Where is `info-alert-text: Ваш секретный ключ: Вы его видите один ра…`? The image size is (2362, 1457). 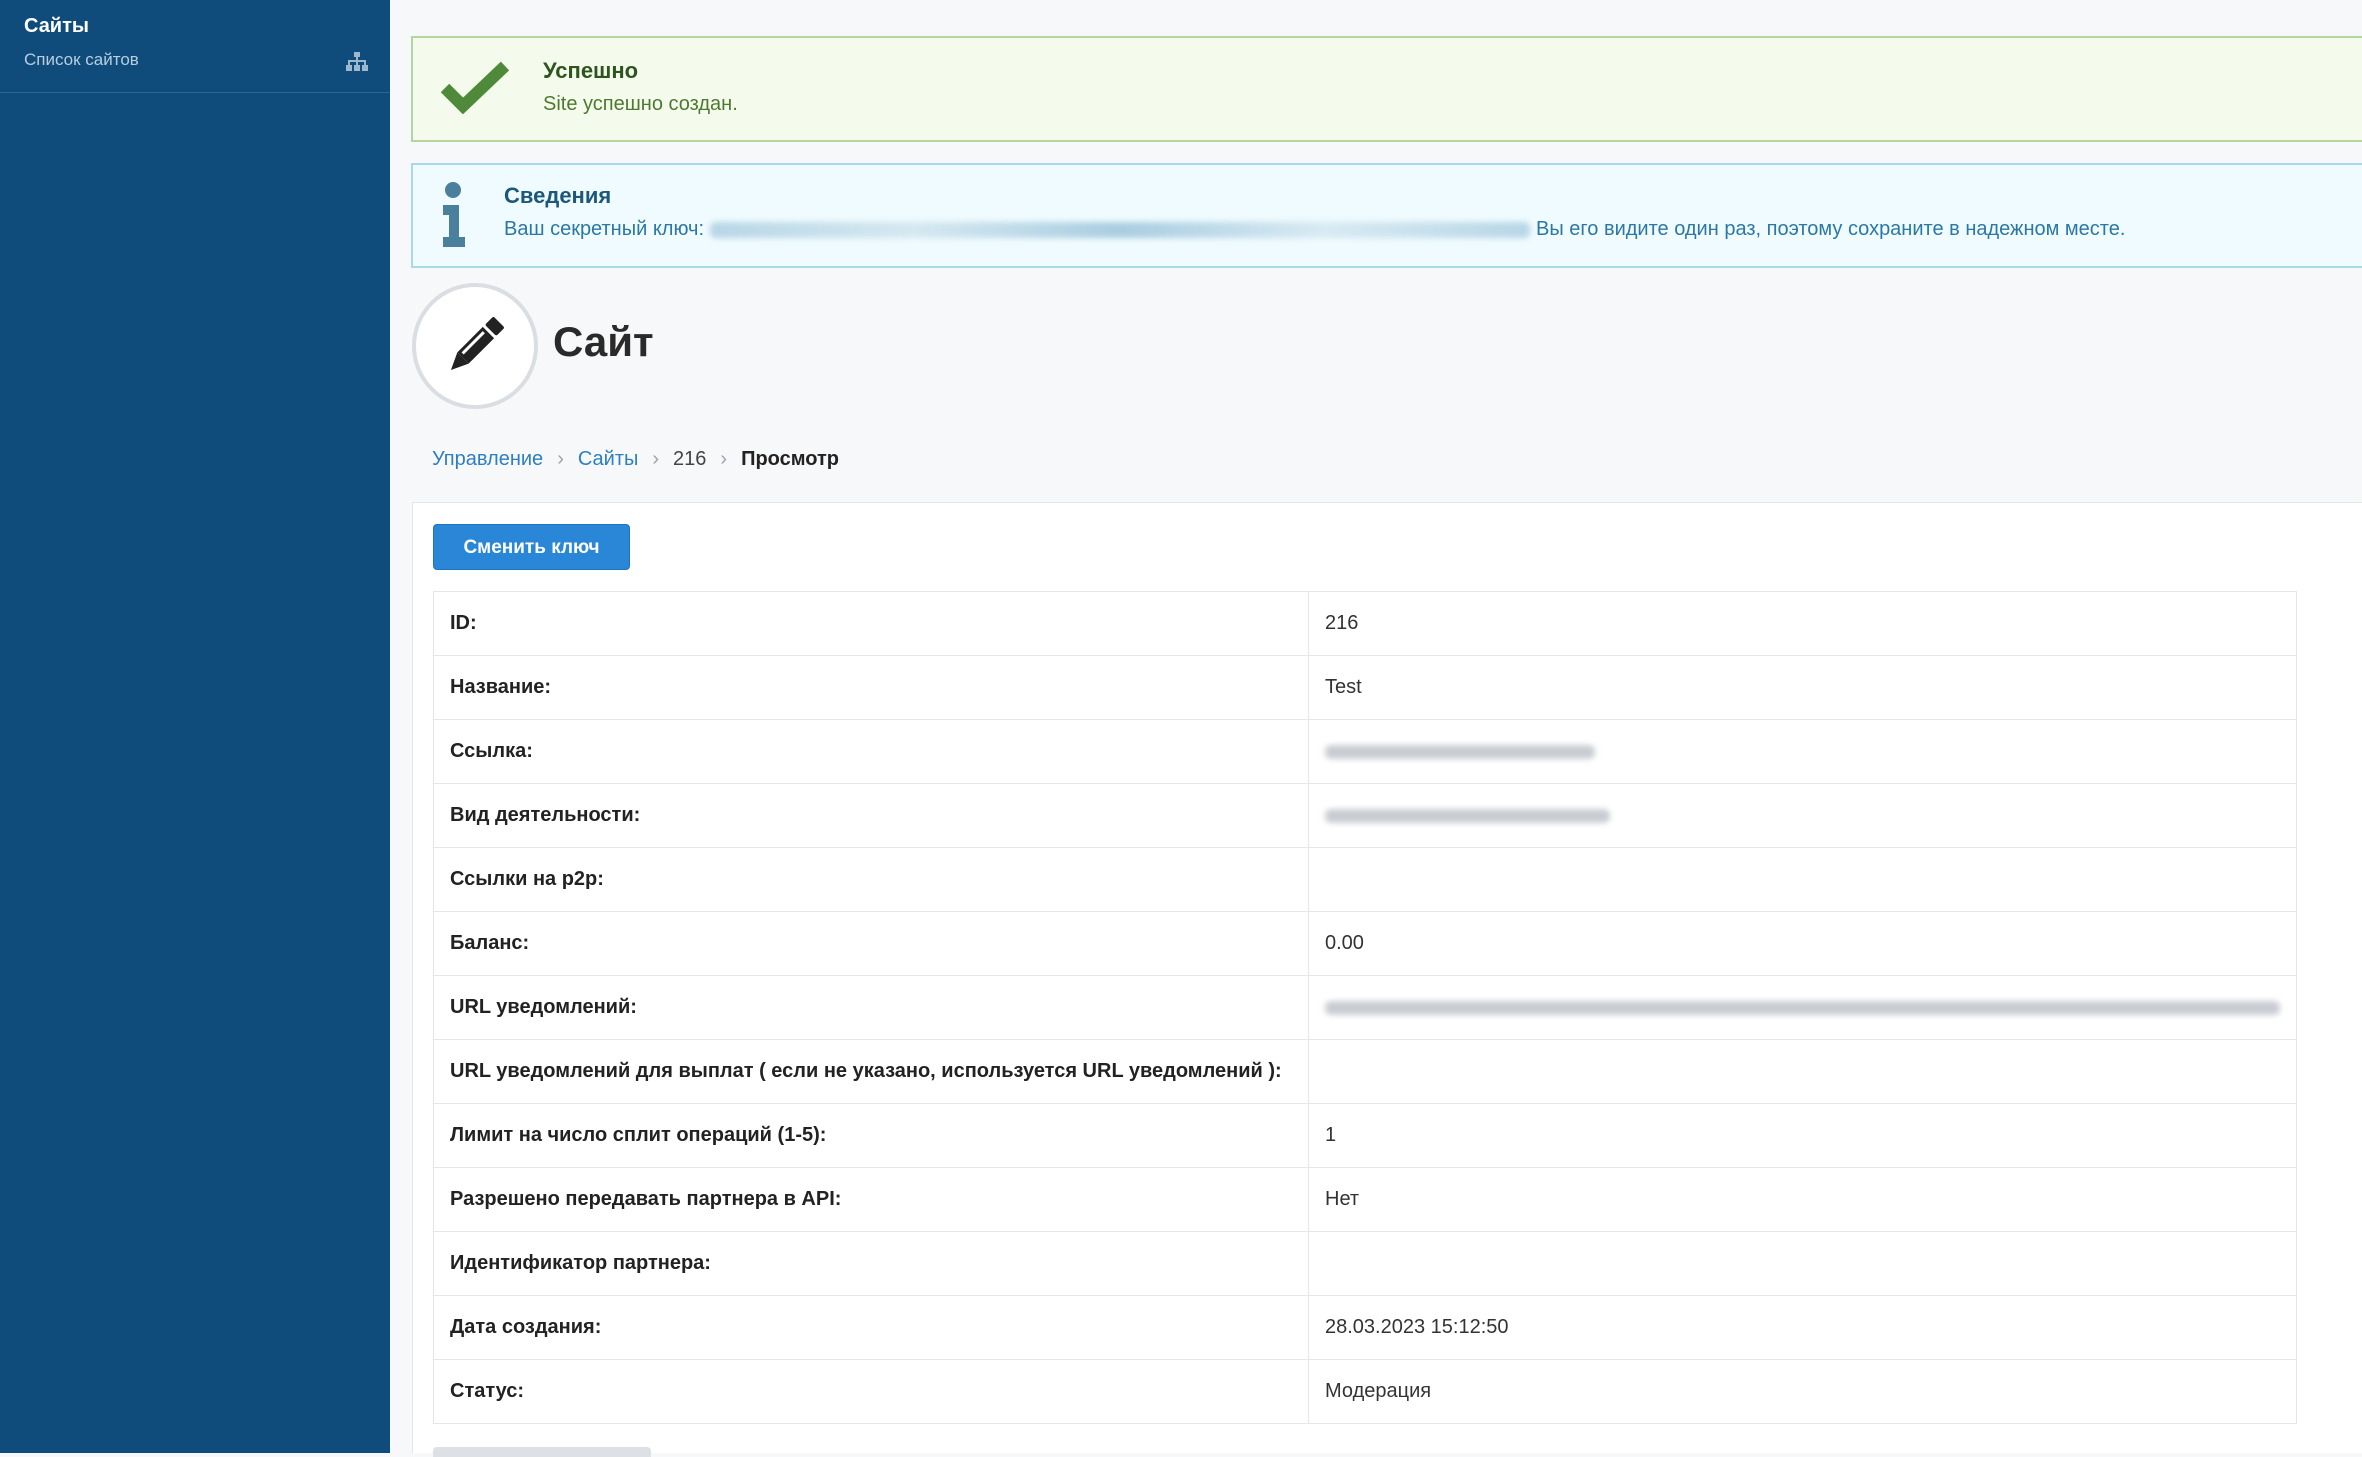
info-alert-text: Ваш секретный ключ: Вы его видите один ра… is located at coordinates (1314, 229).